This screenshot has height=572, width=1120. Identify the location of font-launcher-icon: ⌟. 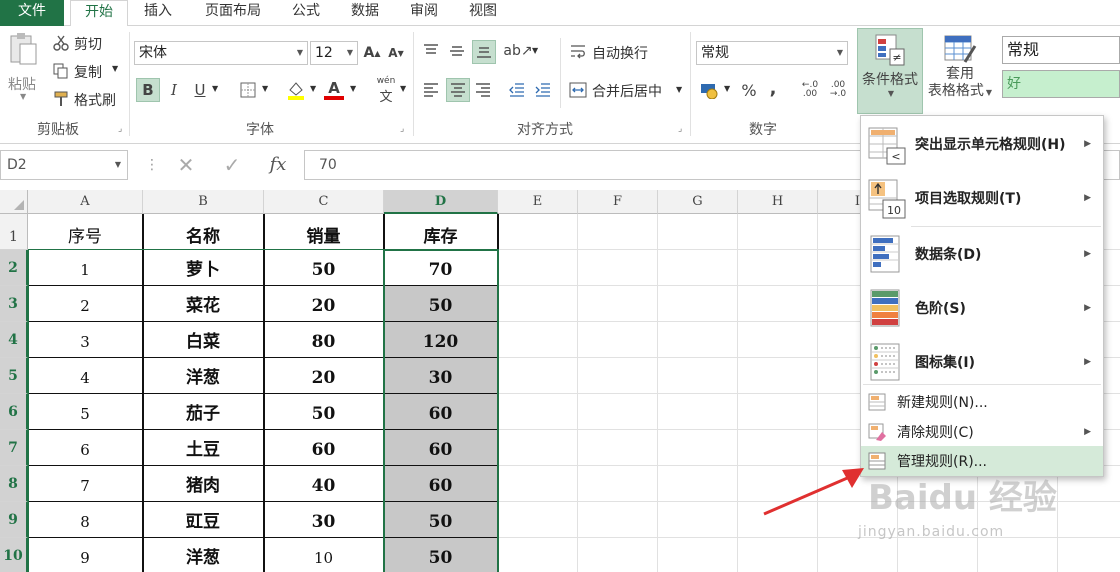
(402, 129).